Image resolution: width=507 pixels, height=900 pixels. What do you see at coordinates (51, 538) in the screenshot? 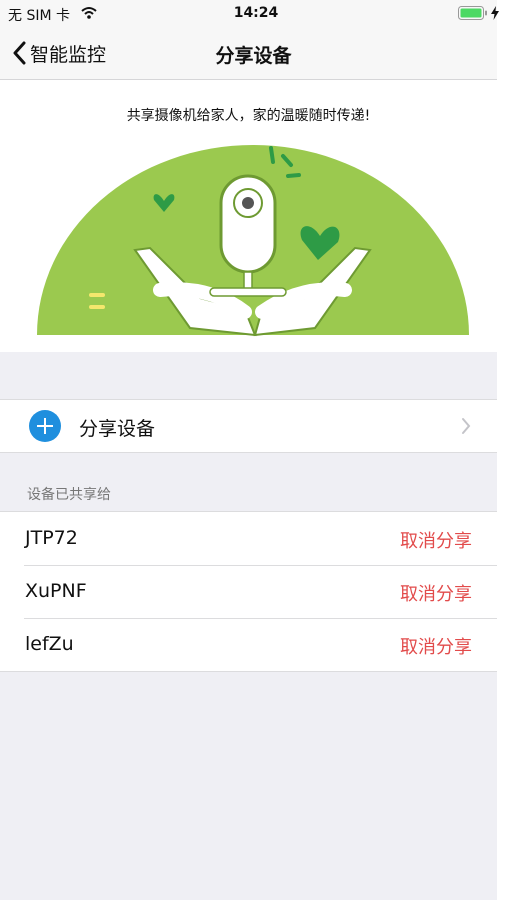
I see `shared-user-name: JTP72` at bounding box center [51, 538].